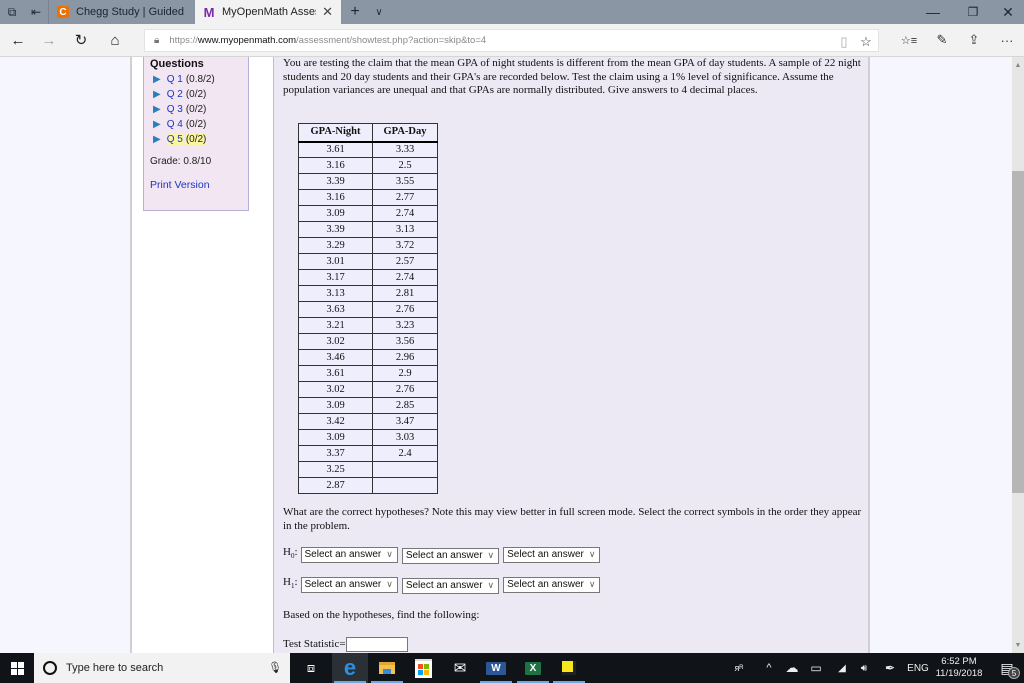 This screenshot has width=1024, height=683. What do you see at coordinates (450, 556) in the screenshot?
I see `h0-select-2: Select an answer ∨` at bounding box center [450, 556].